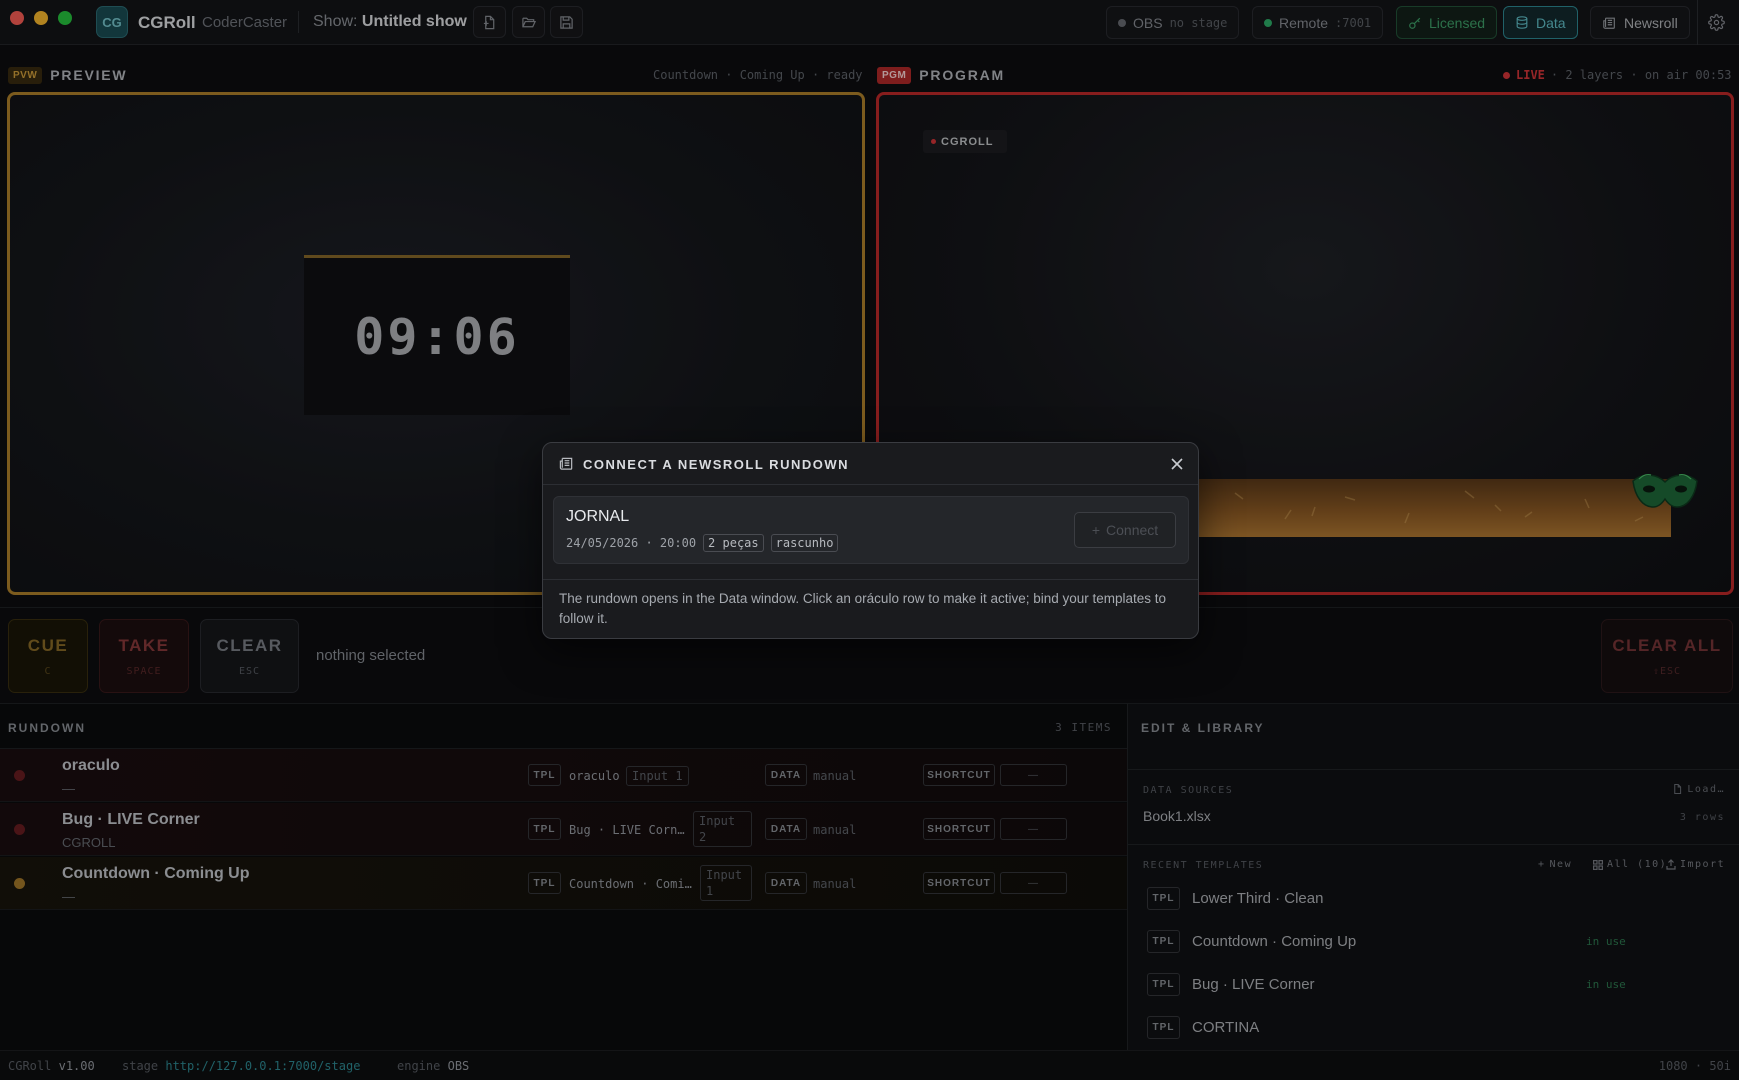 The height and width of the screenshot is (1080, 1739). What do you see at coordinates (733, 543) in the screenshot?
I see `pieces-chip: 2 peças` at bounding box center [733, 543].